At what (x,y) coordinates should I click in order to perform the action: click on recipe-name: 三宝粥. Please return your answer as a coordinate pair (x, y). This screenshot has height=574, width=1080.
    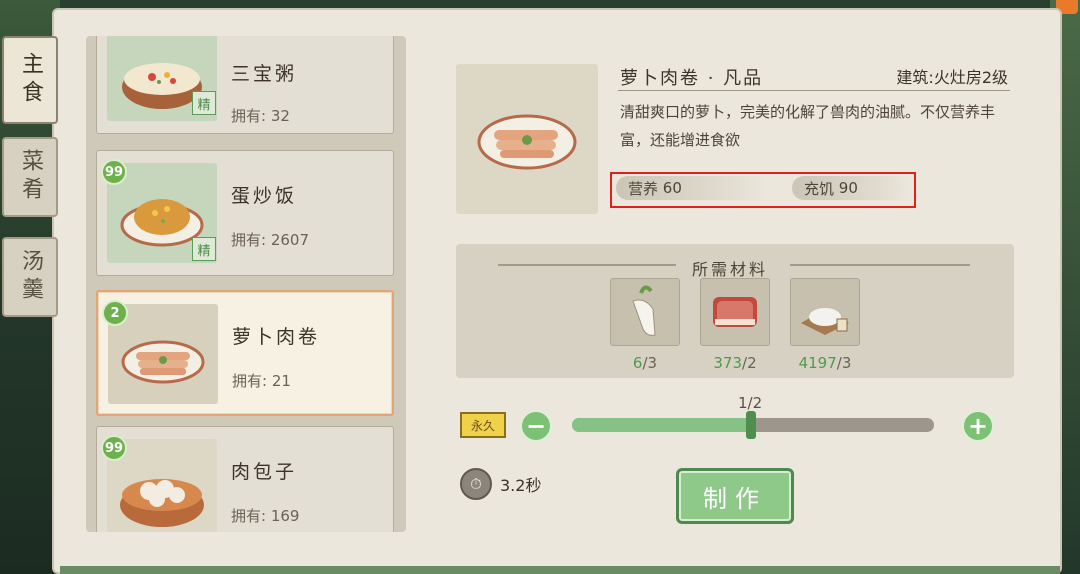
    Looking at the image, I should click on (264, 74).